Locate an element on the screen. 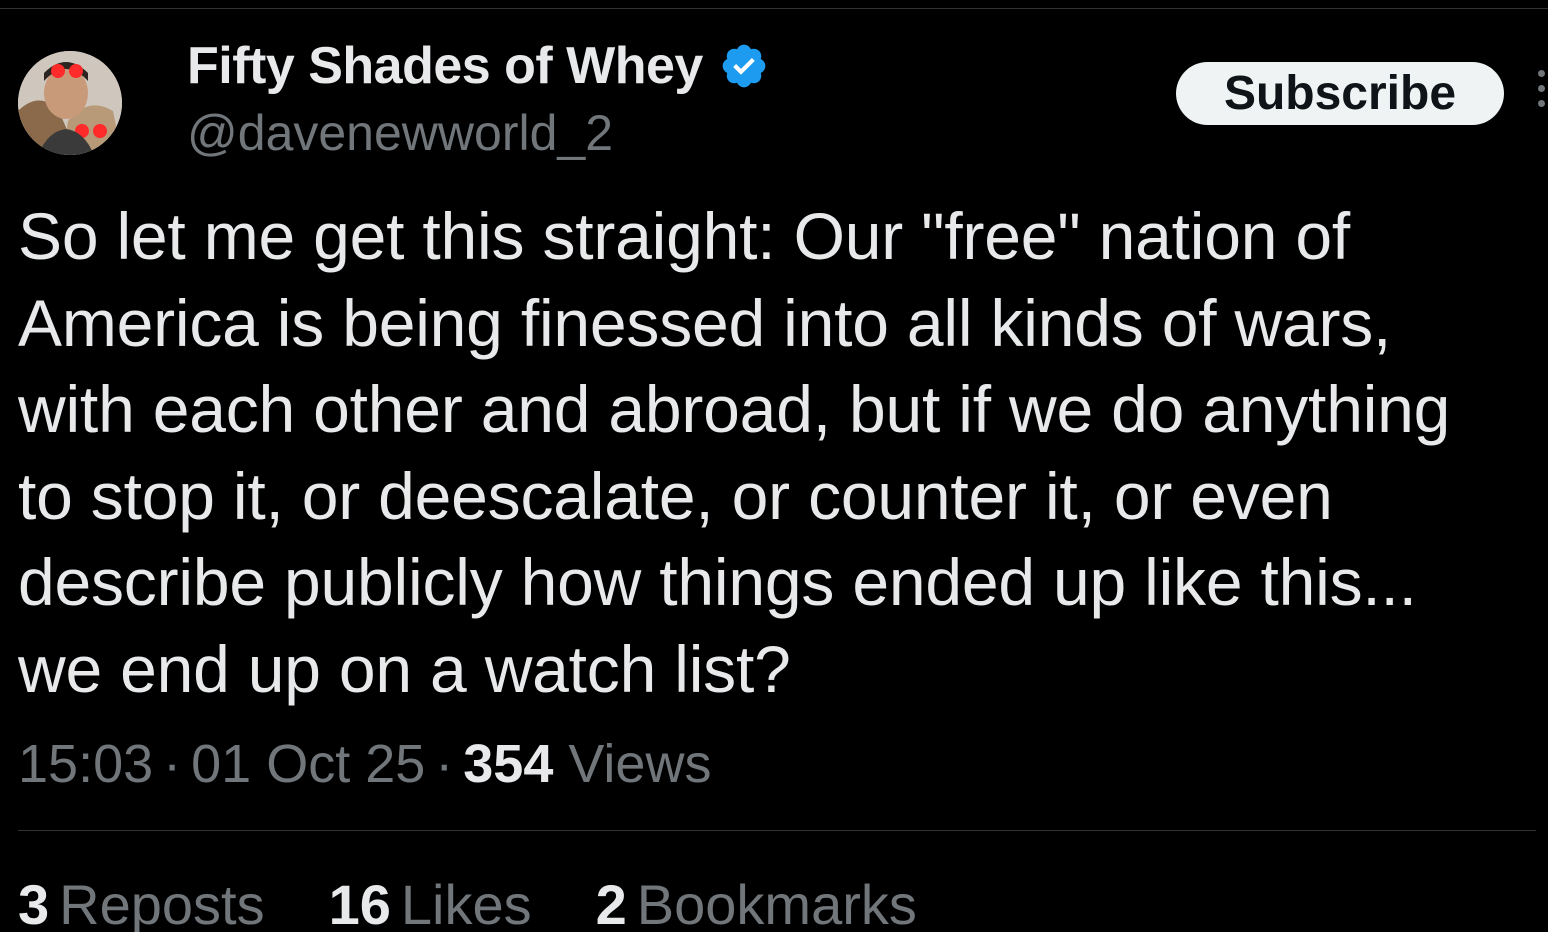 This screenshot has width=1548, height=932. tweet-meta: 15:03 · 01 Oct 25 · 354 Views is located at coordinates (364, 764).